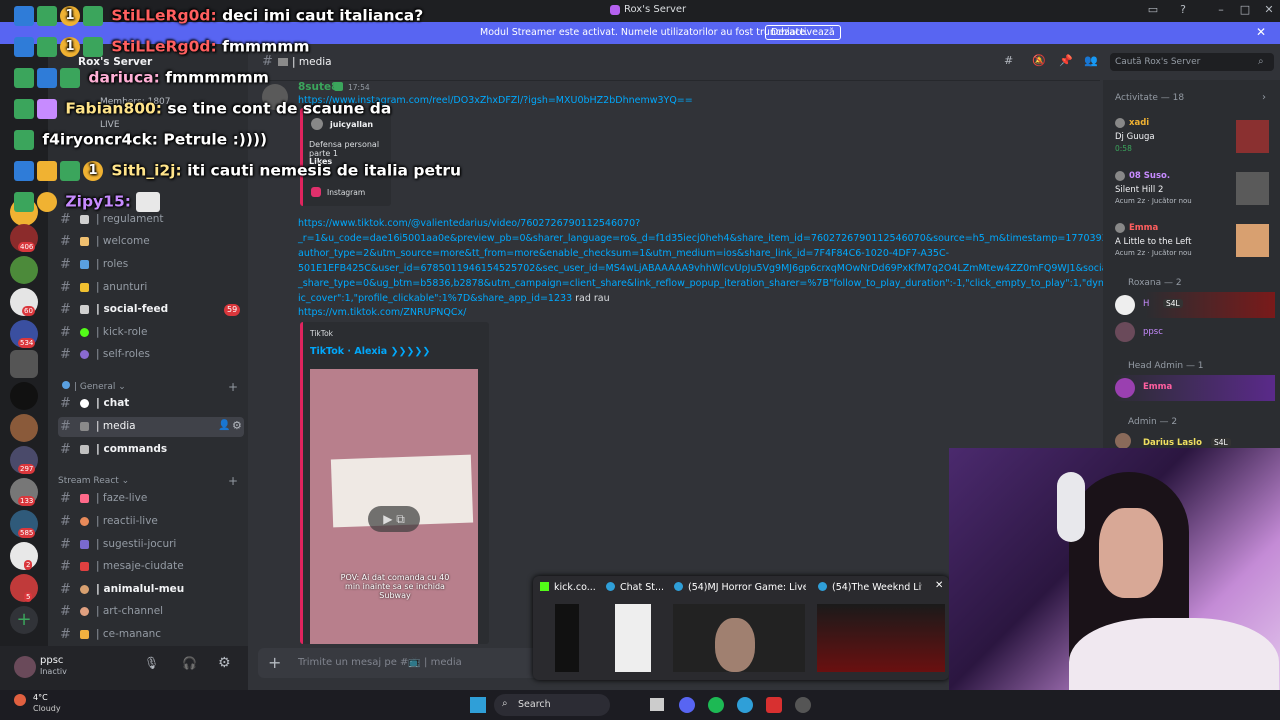 The width and height of the screenshot is (1280, 720). I want to click on activity-user: 08 Suso., so click(1150, 176).